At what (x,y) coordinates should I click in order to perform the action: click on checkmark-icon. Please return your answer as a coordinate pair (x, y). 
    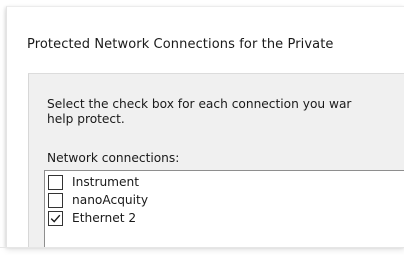
    Looking at the image, I should click on (55, 218).